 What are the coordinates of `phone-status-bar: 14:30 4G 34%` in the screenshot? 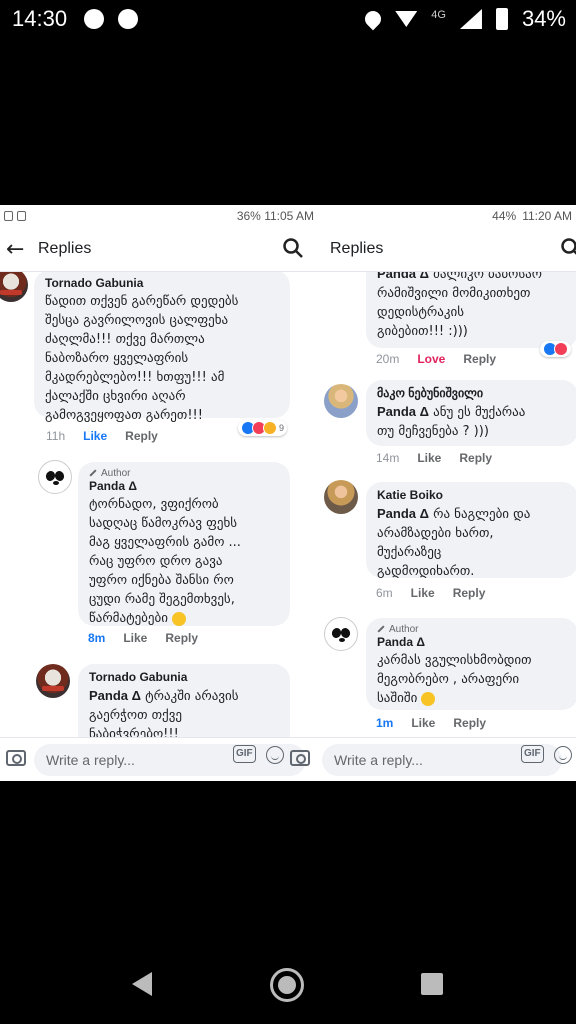 It's located at (288, 20).